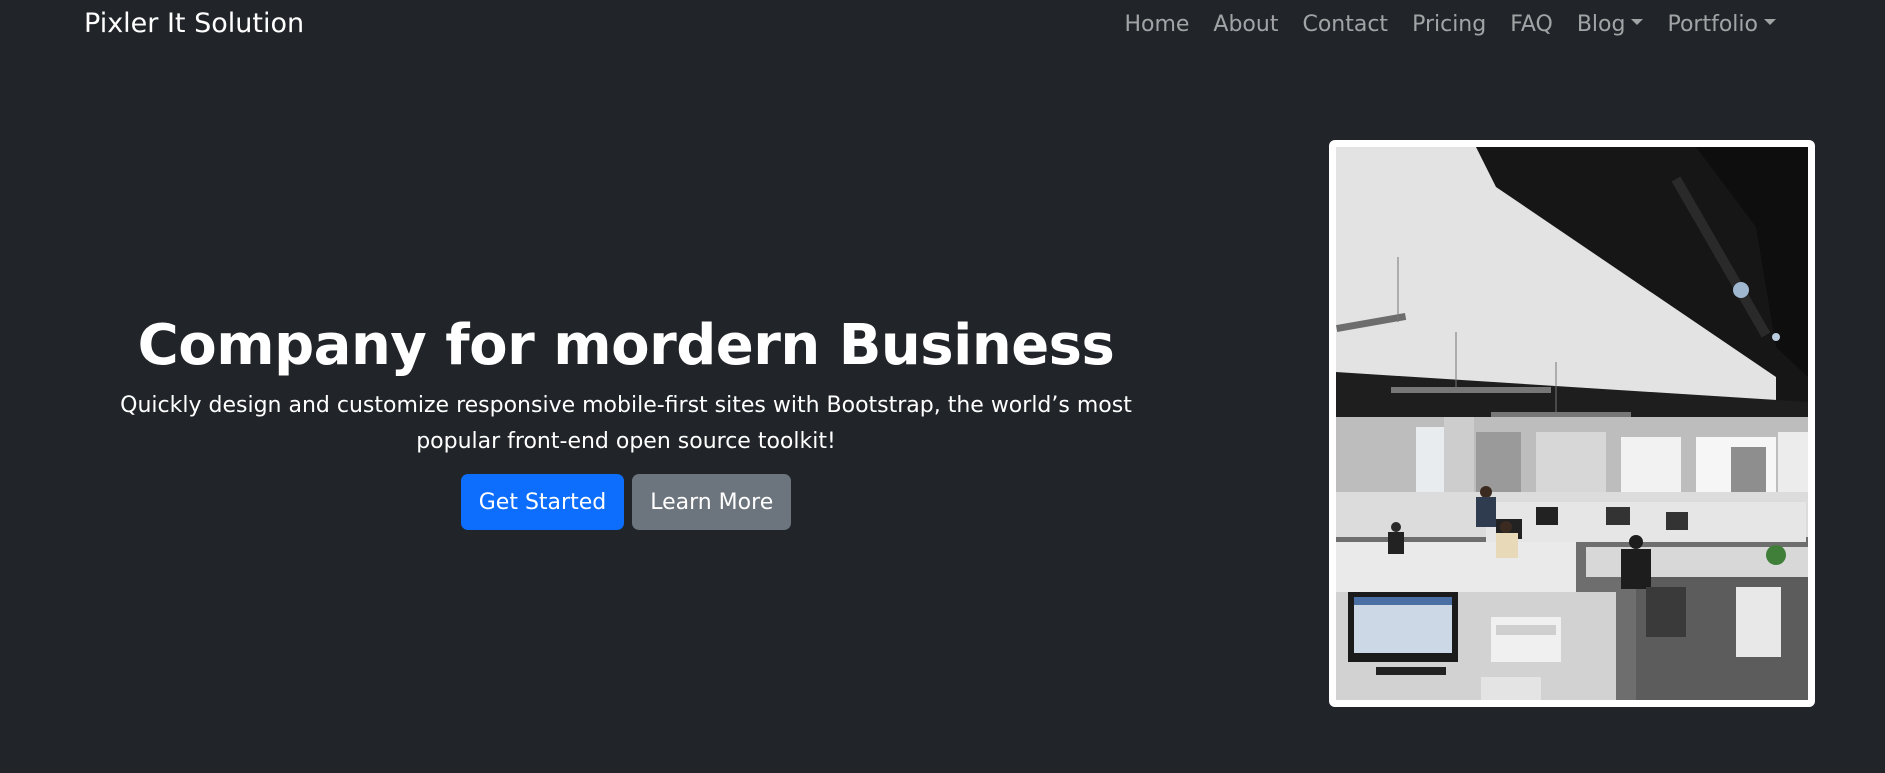  Describe the element at coordinates (194, 23) in the screenshot. I see `brand-link: Pixler It Solution` at that location.